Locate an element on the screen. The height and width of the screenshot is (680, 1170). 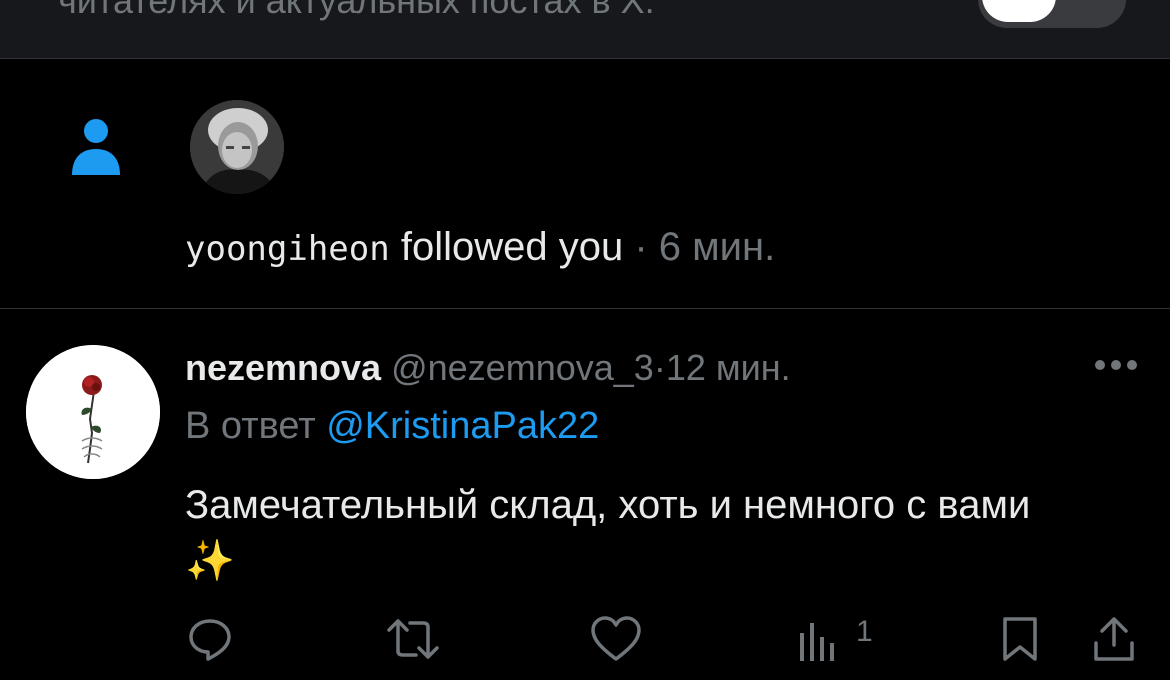
reply-to-line: В ответ @KristinaPak22 is located at coordinates (392, 426).